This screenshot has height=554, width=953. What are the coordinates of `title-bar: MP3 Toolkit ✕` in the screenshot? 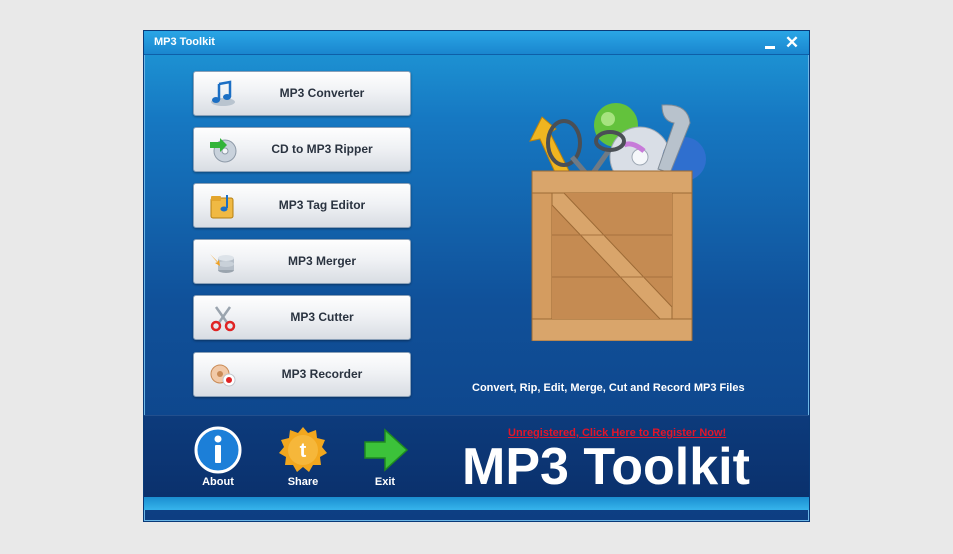 It's located at (476, 43).